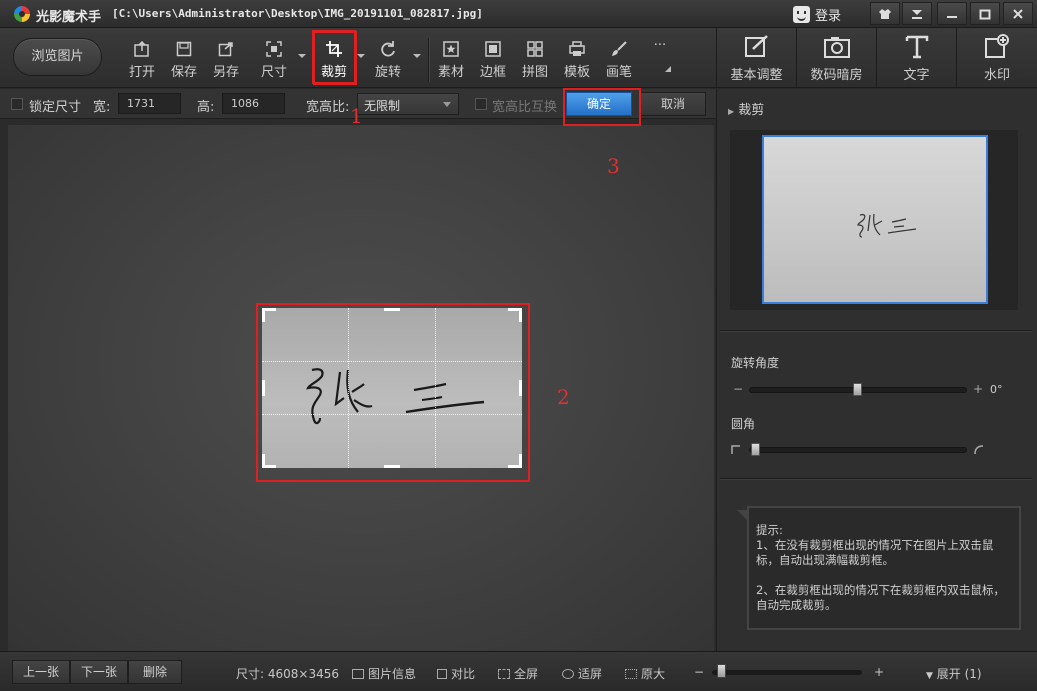  Describe the element at coordinates (978, 389) in the screenshot. I see `rotate-plus-button: +` at that location.